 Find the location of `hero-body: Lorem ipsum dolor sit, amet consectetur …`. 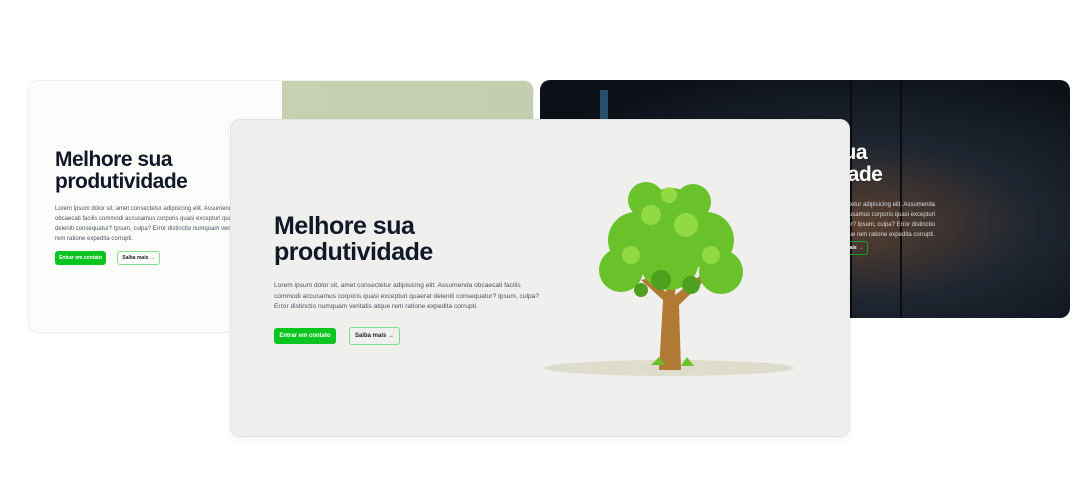

hero-body: Lorem ipsum dolor sit, amet consectetur … is located at coordinates (406, 296).